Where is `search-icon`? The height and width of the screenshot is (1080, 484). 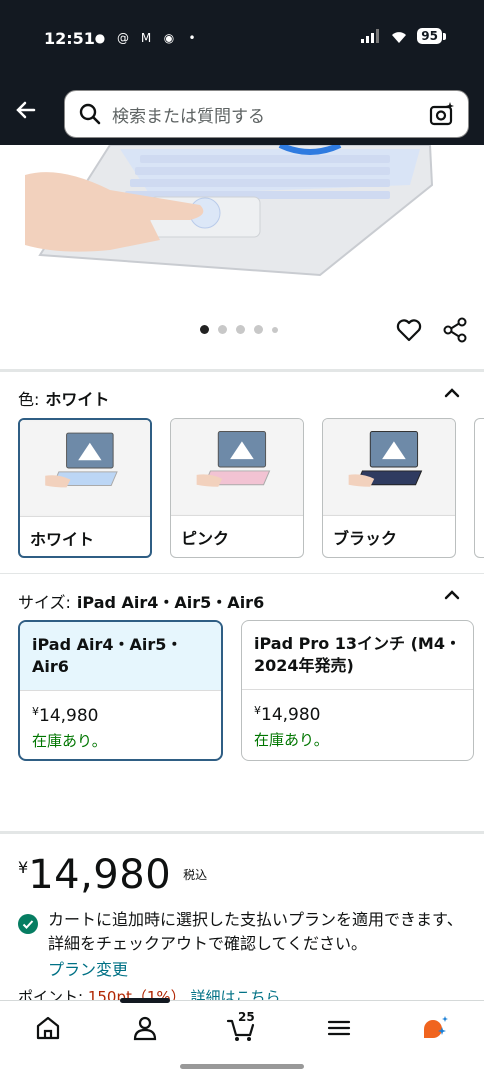
search-icon is located at coordinates (90, 114).